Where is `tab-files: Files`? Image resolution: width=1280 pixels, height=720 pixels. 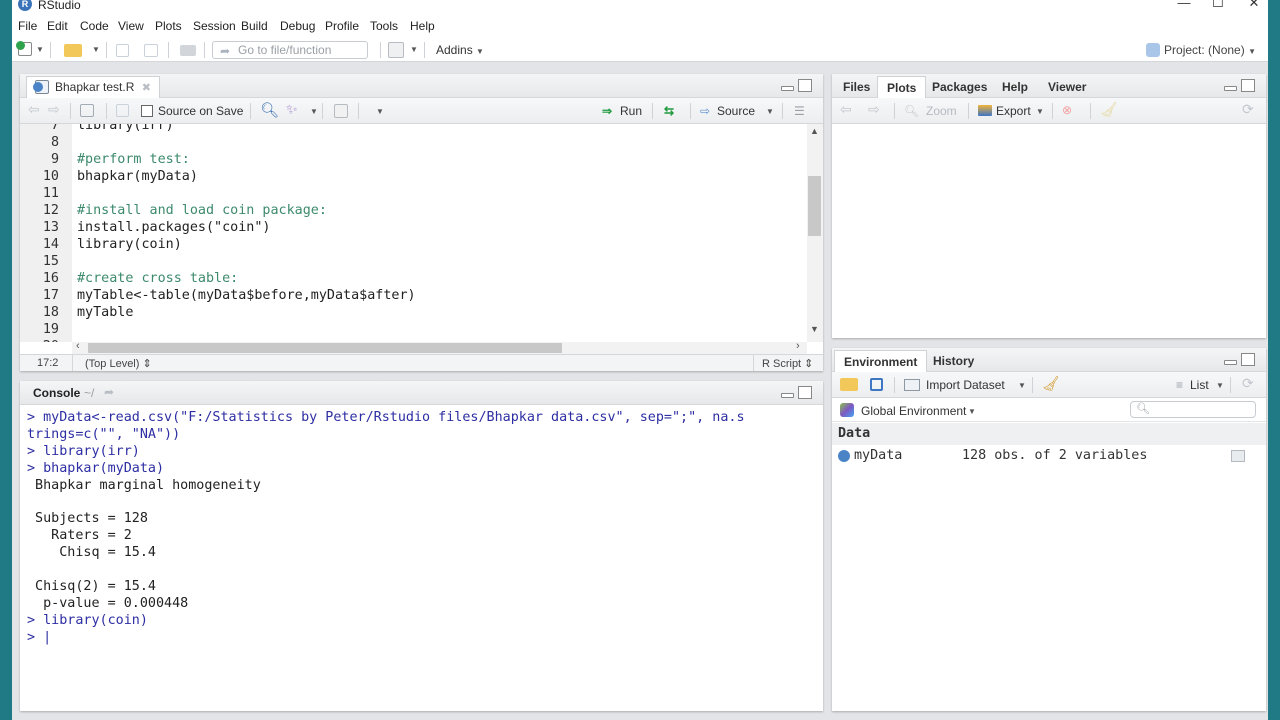
tab-files: Files is located at coordinates (856, 87).